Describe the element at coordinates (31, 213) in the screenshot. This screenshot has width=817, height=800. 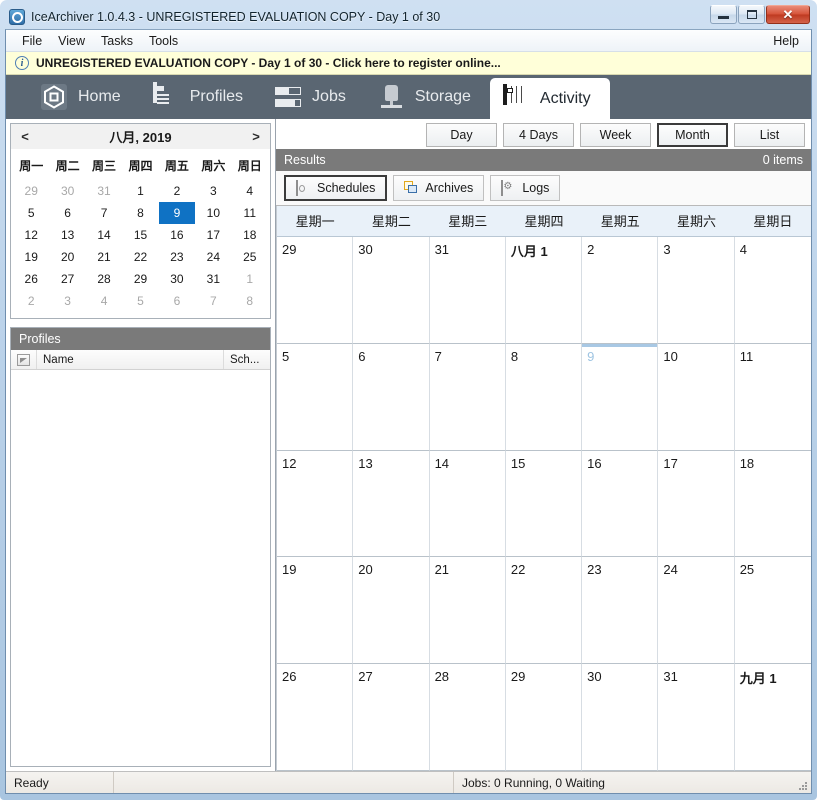
I see `mini-calendar-day: 5` at that location.